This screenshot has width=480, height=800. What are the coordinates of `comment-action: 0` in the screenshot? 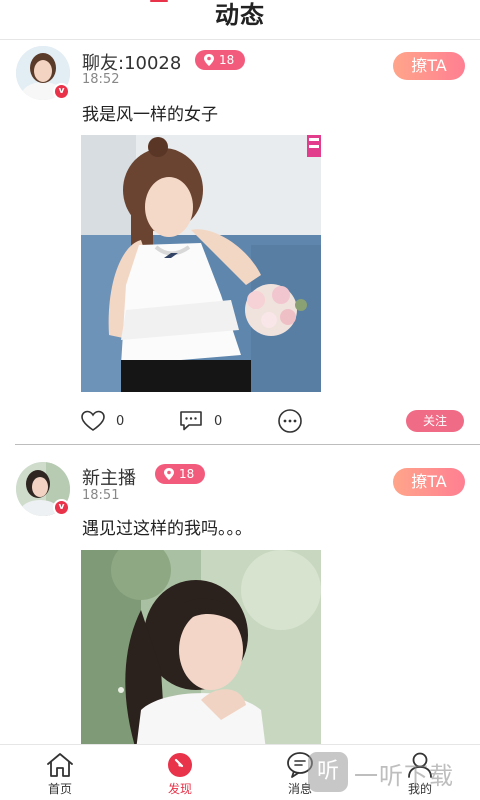 It's located at (200, 421).